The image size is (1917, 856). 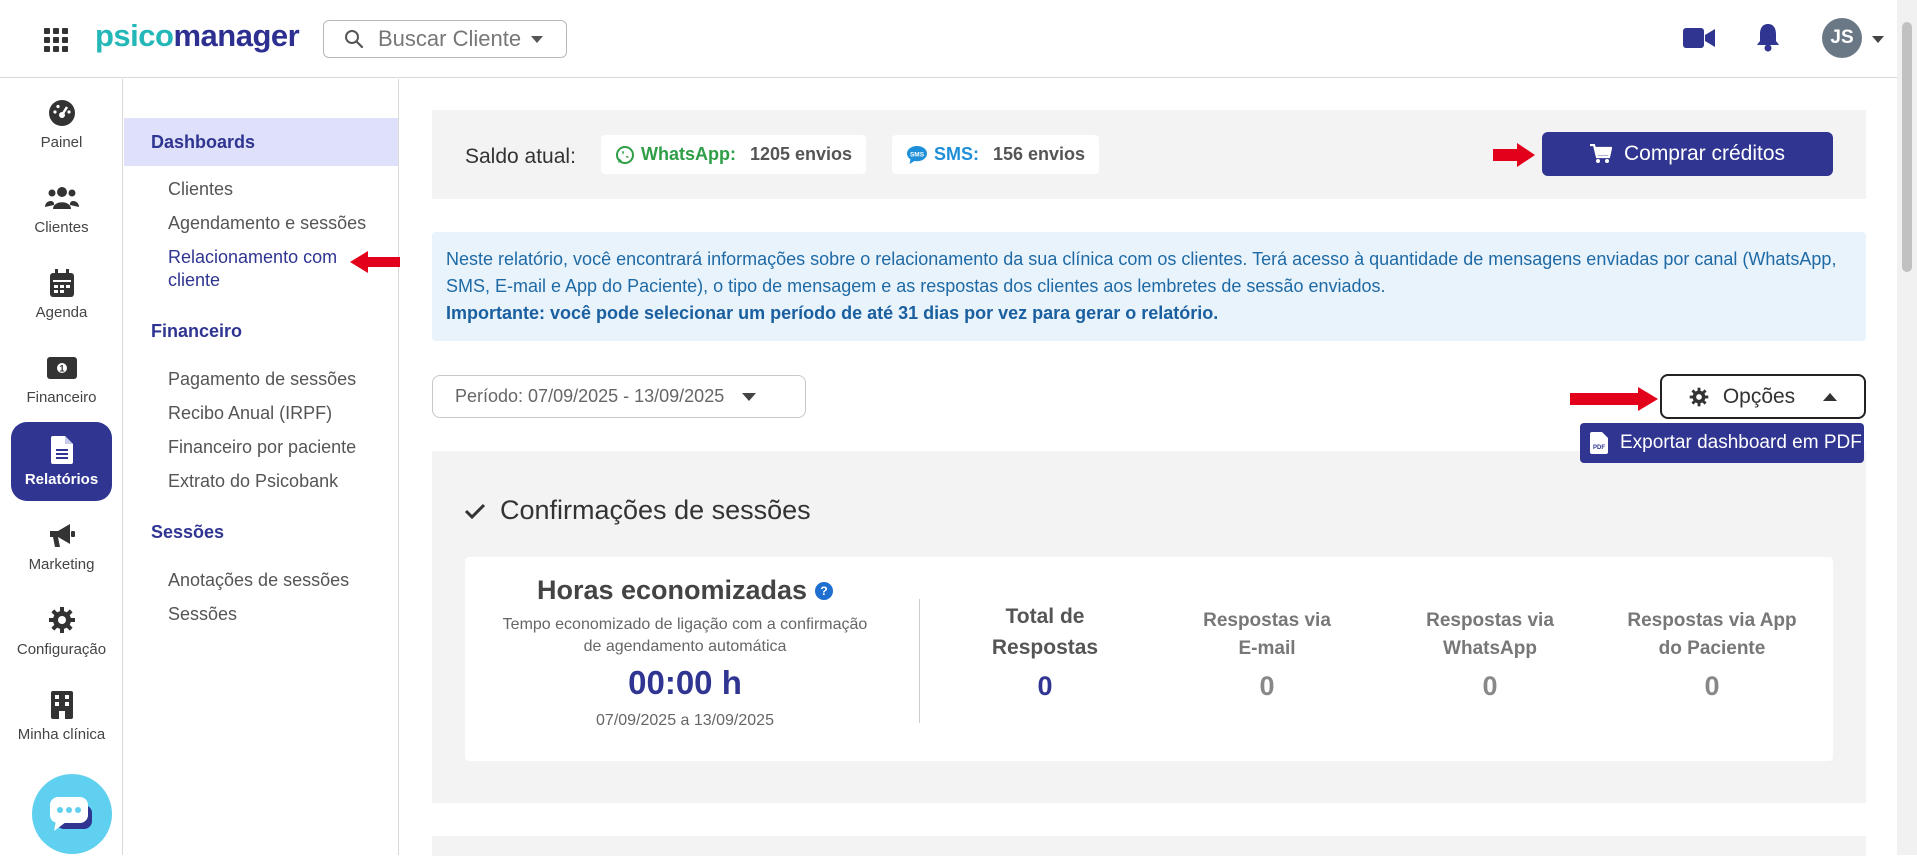 What do you see at coordinates (450, 38) in the screenshot?
I see `search-placeholder: Buscar Cliente` at bounding box center [450, 38].